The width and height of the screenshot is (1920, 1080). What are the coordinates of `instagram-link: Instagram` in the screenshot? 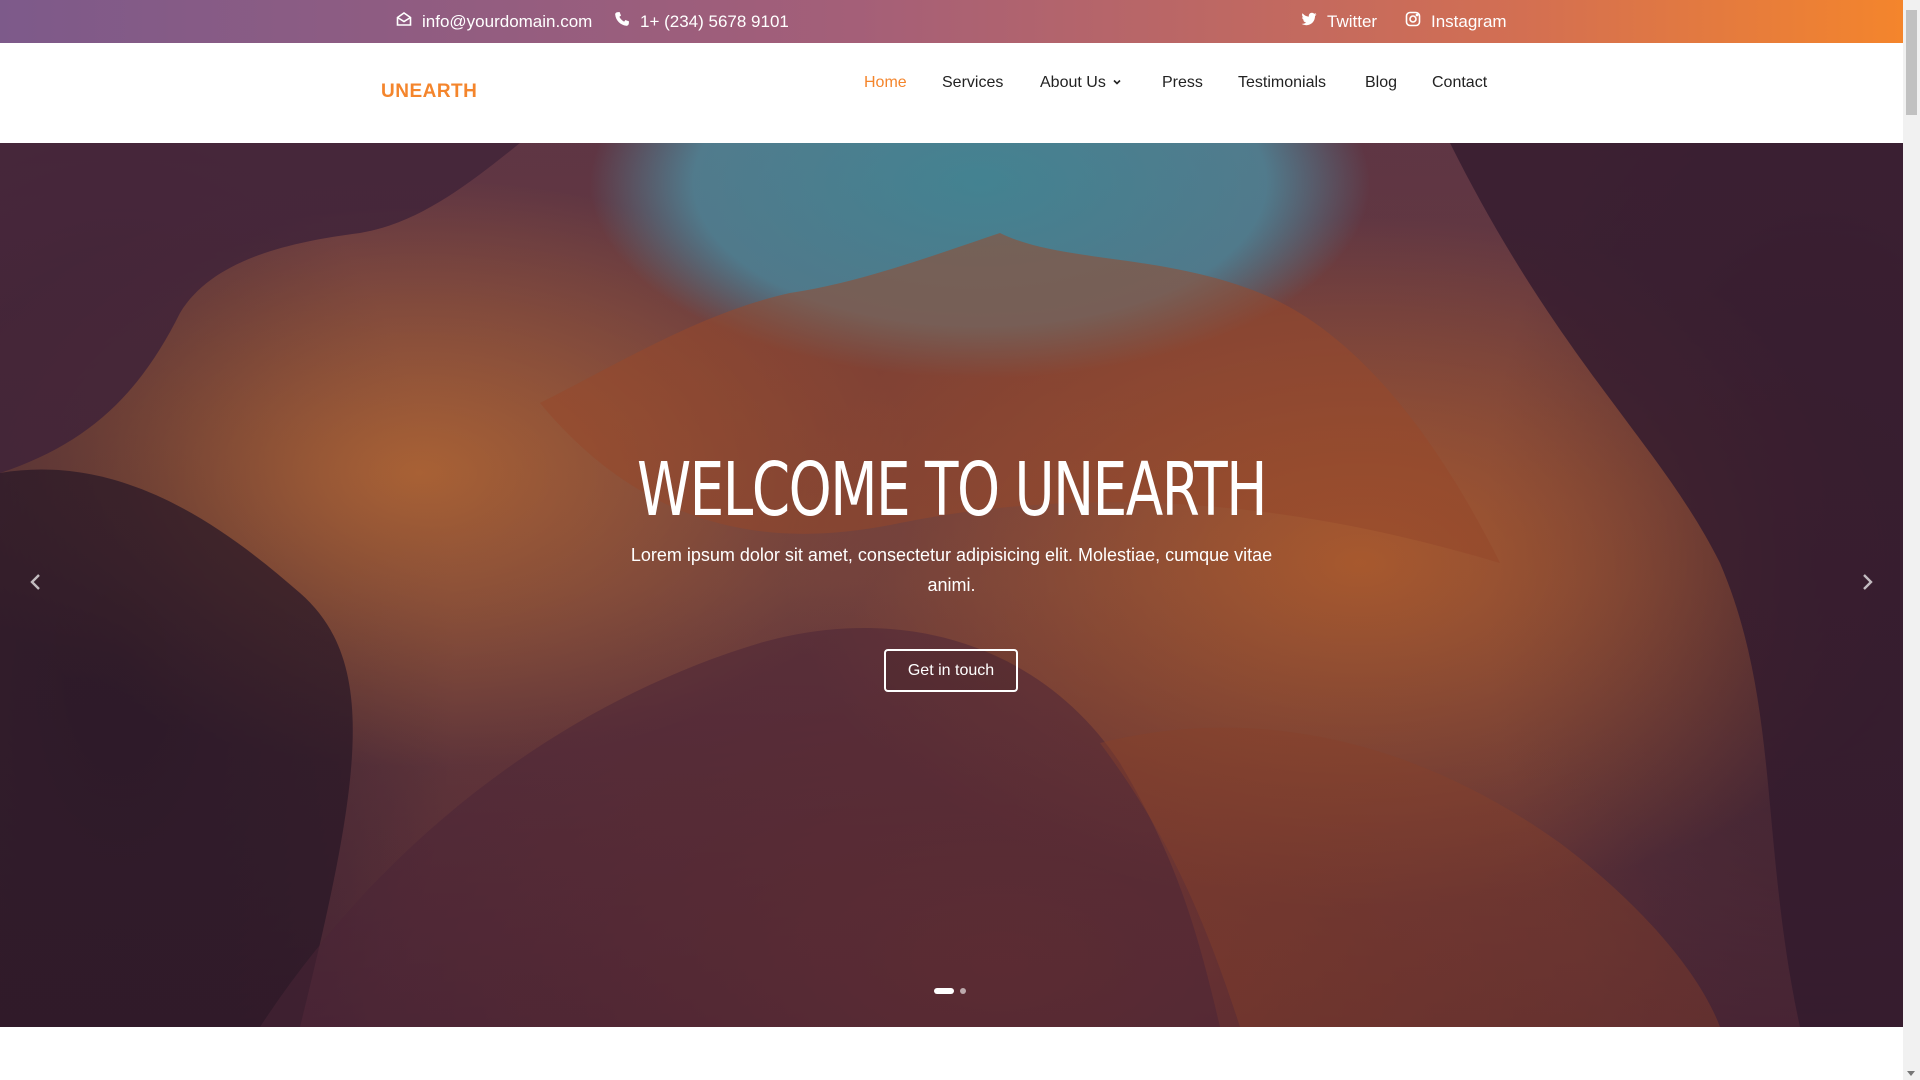 It's located at (1456, 21).